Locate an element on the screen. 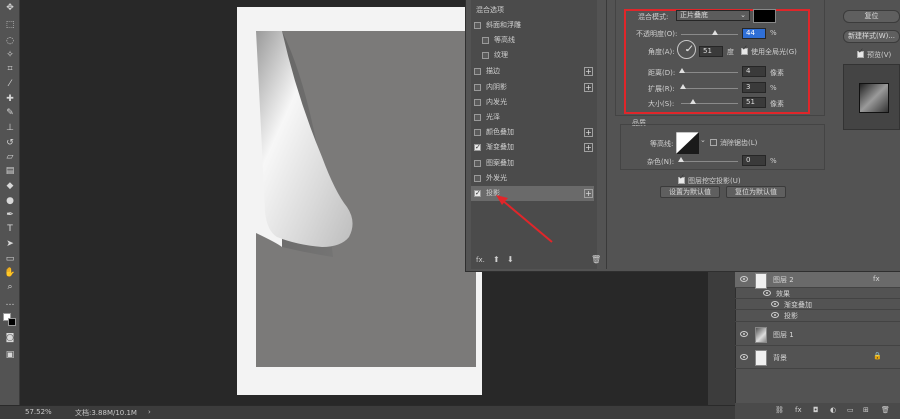  preview-checkbox is located at coordinates (860, 52).